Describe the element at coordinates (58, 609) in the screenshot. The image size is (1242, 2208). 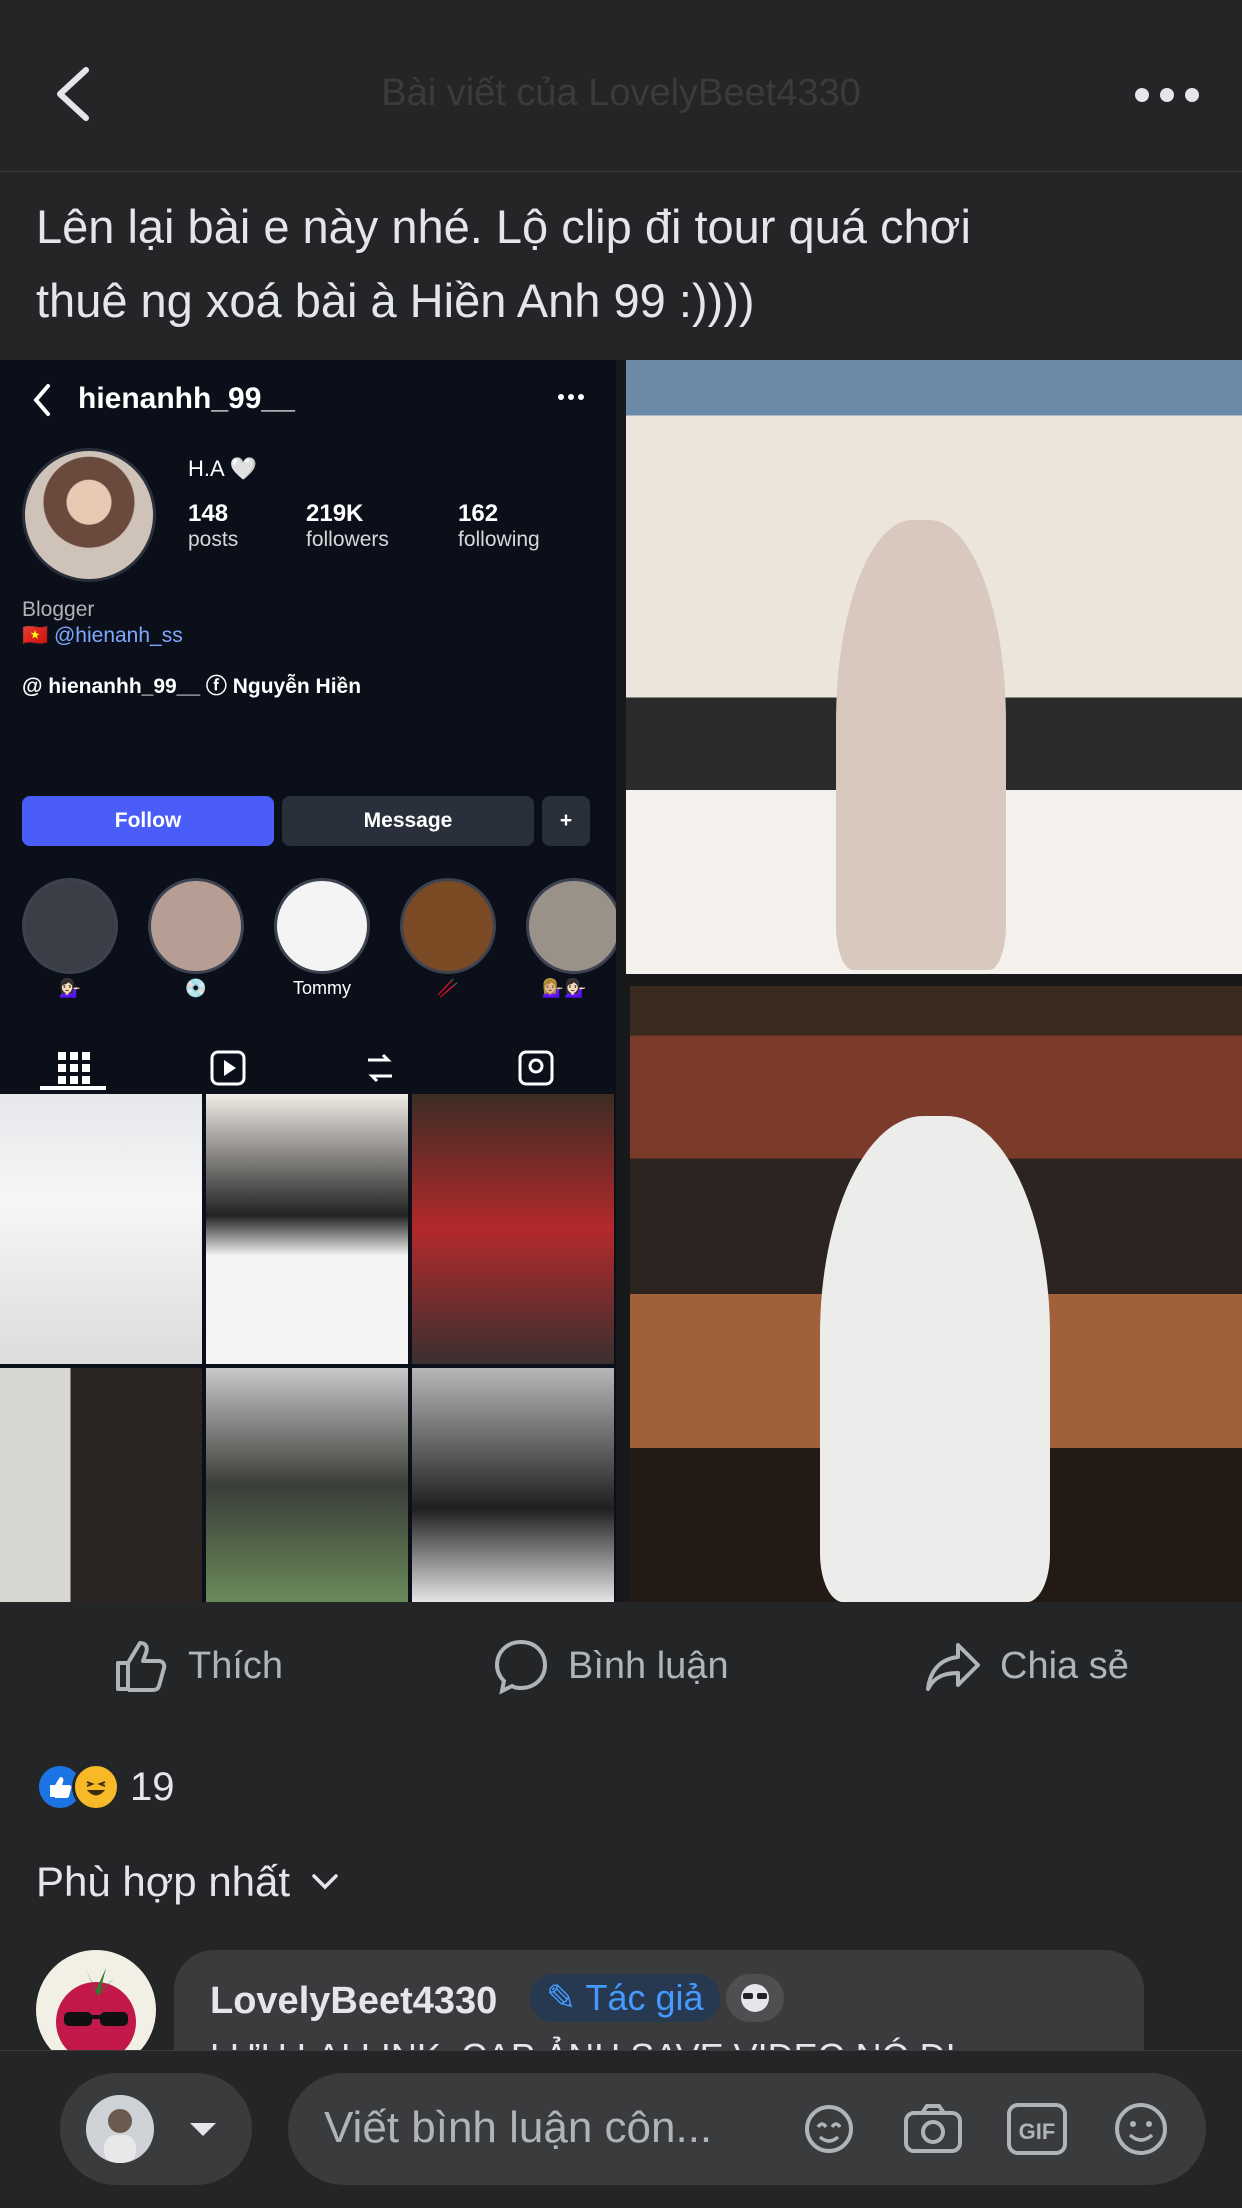
I see `ig-bio-category: Blogger` at that location.